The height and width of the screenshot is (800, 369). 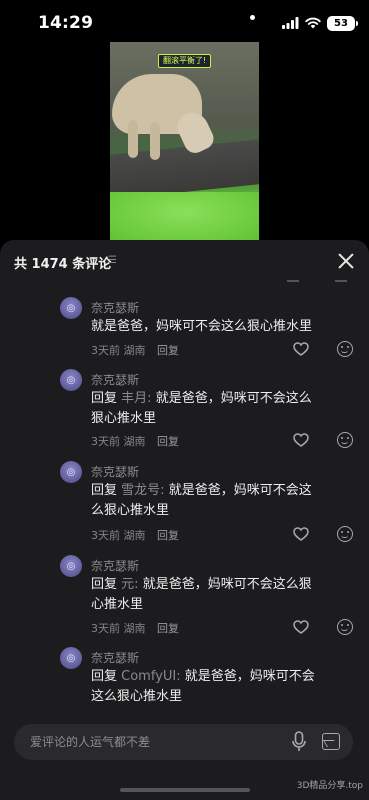 I want to click on comment-text: 回复 雪龙号: 就是爸爸，妈咪可不会这么狠心推水里, so click(x=205, y=501).